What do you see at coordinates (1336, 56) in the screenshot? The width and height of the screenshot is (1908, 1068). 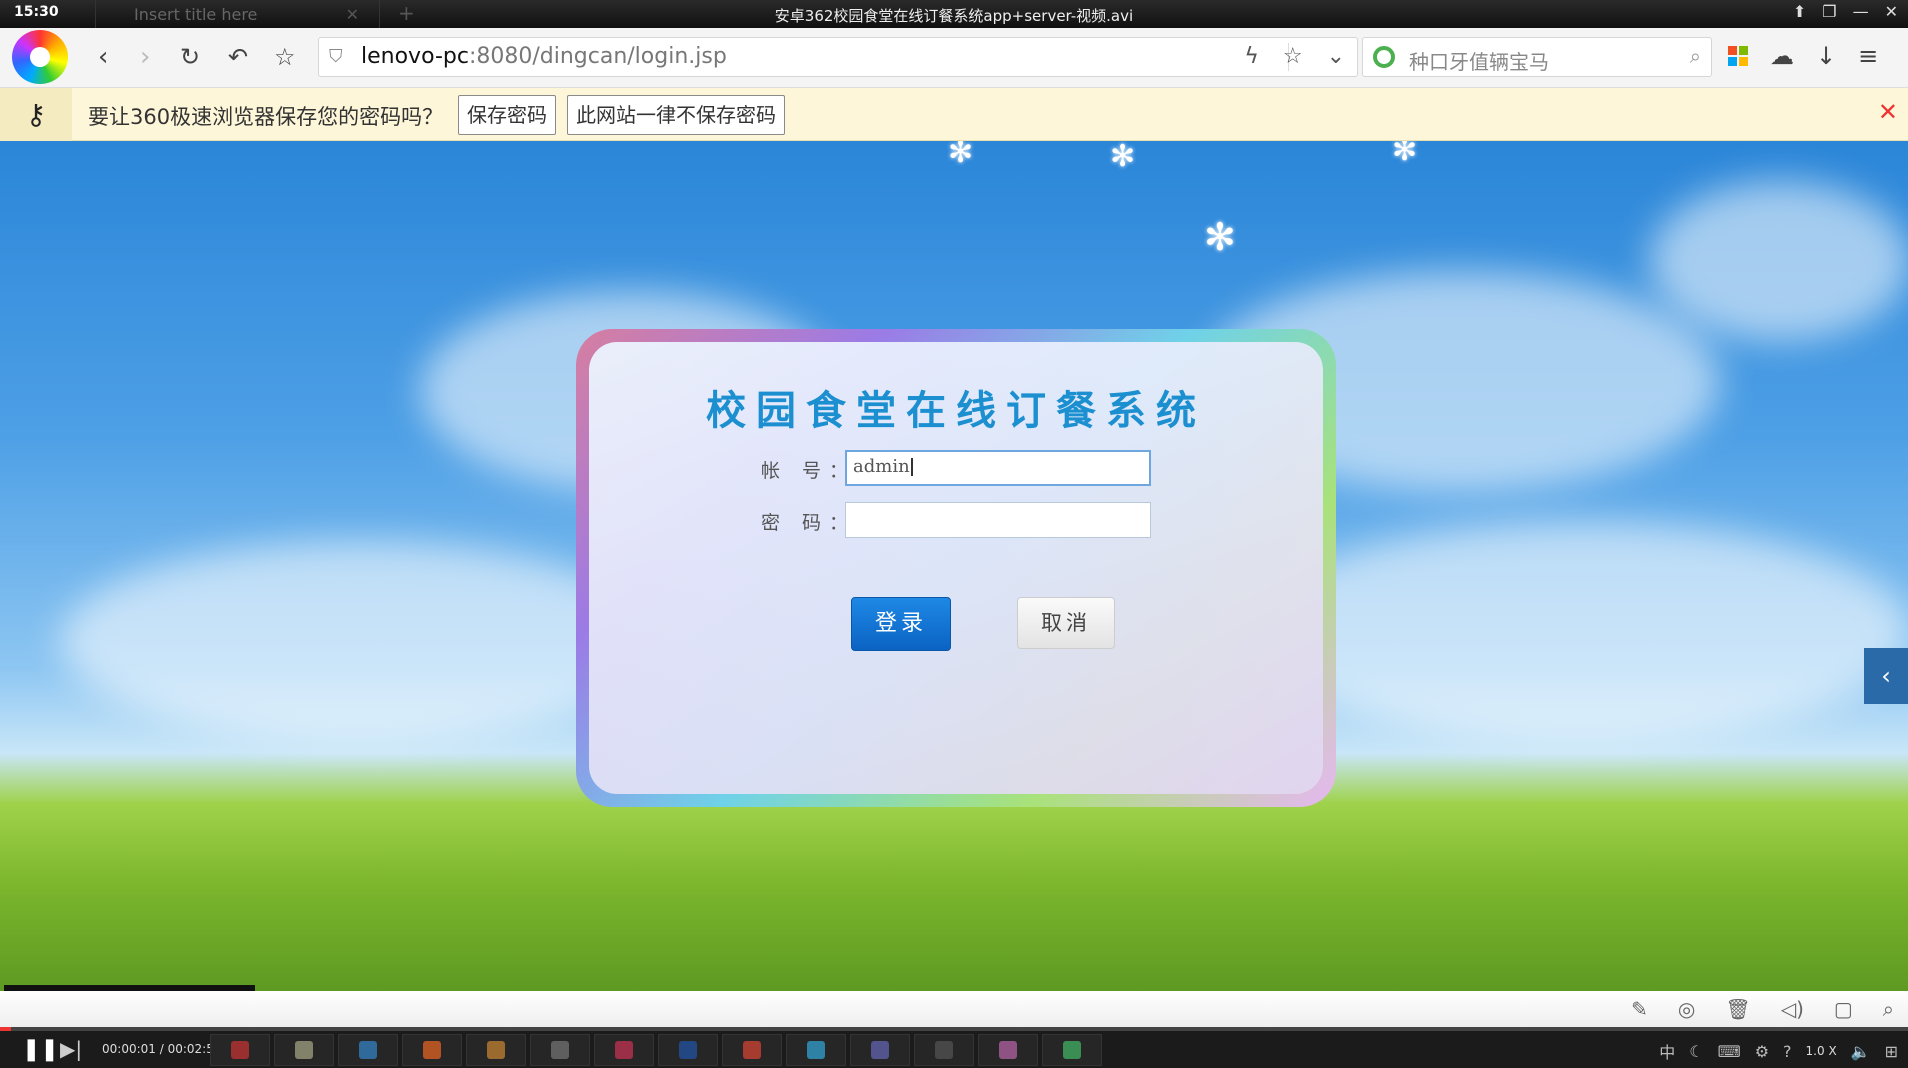 I see `chevron-down-icon: ⌄` at bounding box center [1336, 56].